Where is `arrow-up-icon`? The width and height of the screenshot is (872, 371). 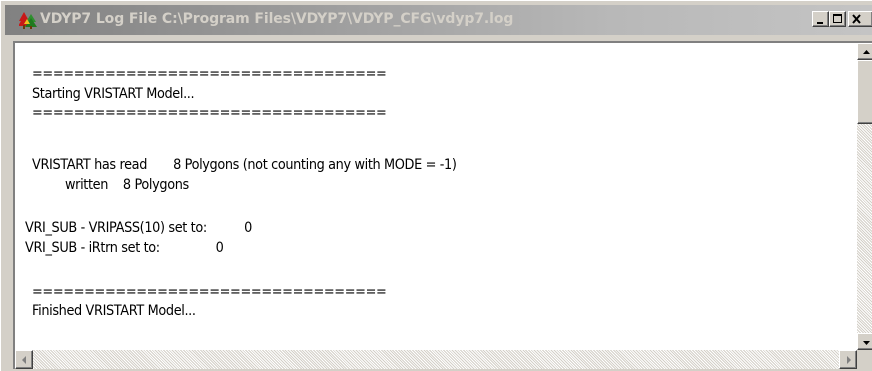
arrow-up-icon is located at coordinates (866, 52).